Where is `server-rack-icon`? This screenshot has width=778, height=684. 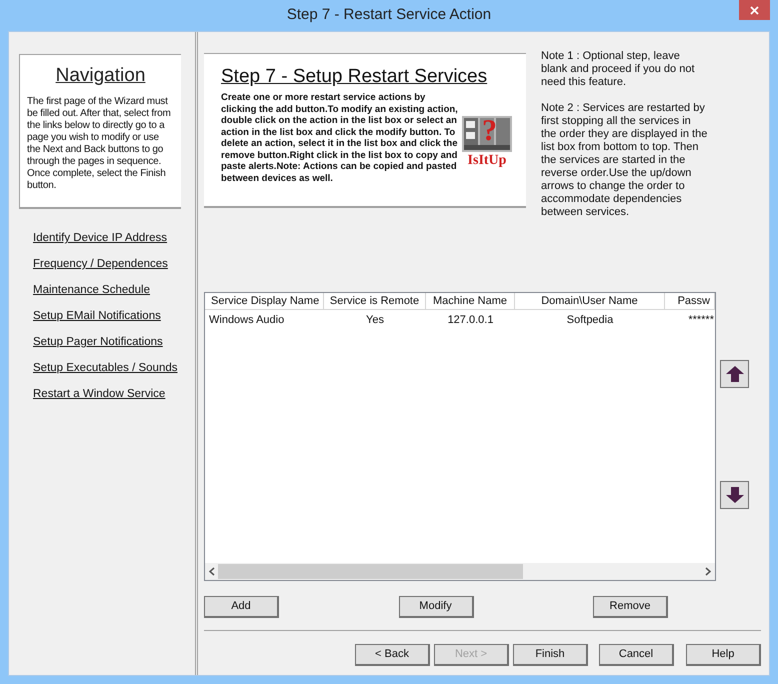 server-rack-icon is located at coordinates (487, 134).